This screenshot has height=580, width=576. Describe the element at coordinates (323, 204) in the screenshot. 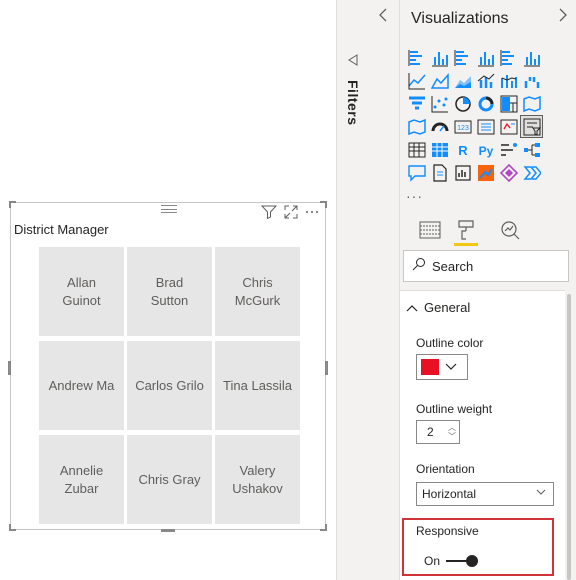

I see `resize-handle-top-right` at that location.